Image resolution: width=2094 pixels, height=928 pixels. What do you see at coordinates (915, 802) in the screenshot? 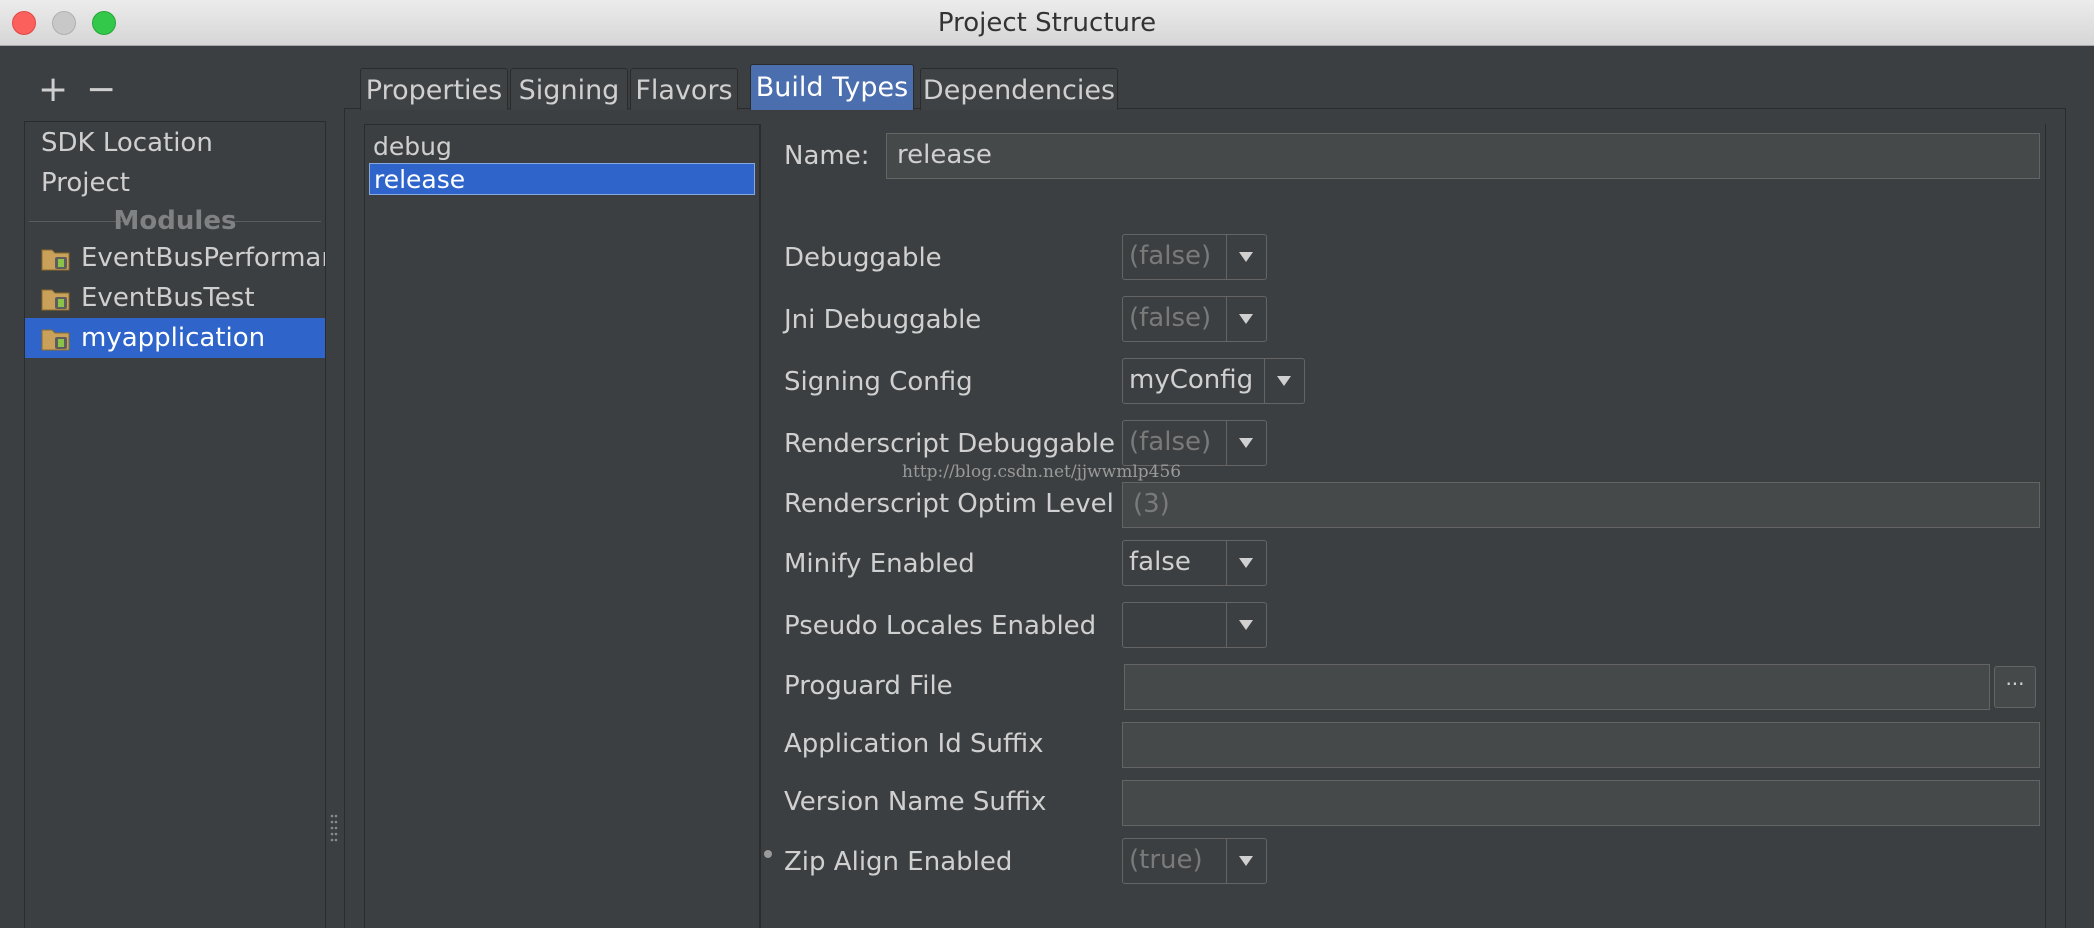
I see `version-name-suffix-label: Version Name Suffix` at bounding box center [915, 802].